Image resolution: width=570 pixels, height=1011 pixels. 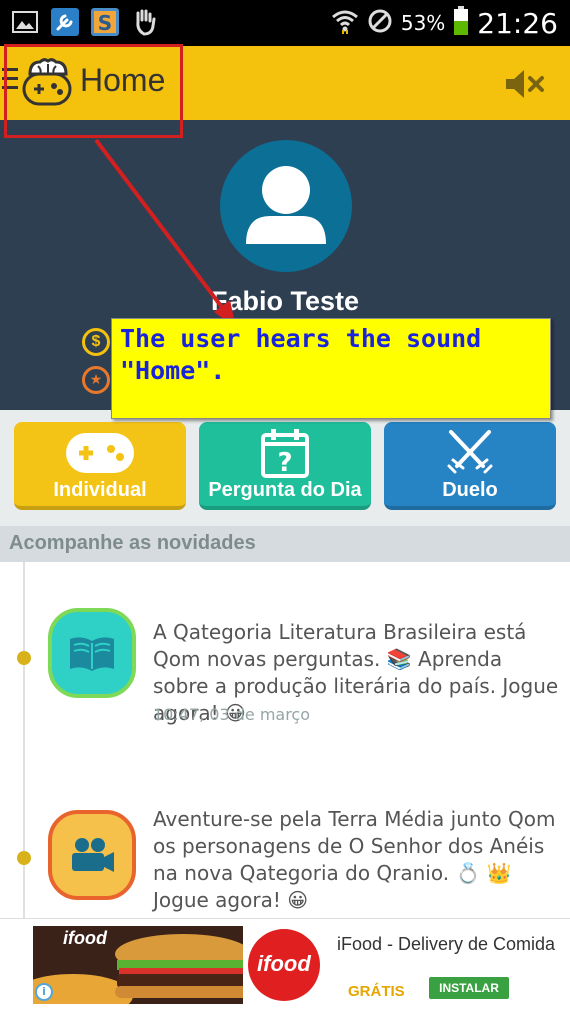 I want to click on crossed-swords-icon, so click(x=470, y=453).